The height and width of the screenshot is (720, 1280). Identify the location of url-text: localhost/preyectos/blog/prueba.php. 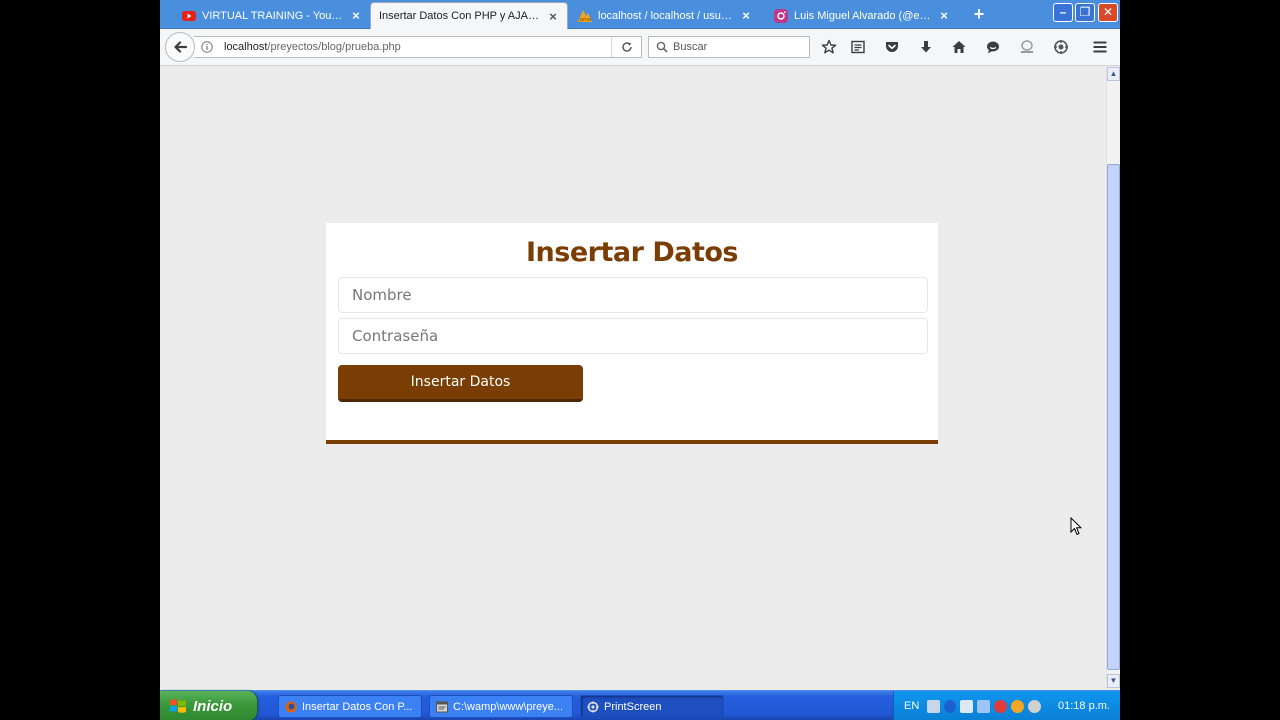
(312, 47).